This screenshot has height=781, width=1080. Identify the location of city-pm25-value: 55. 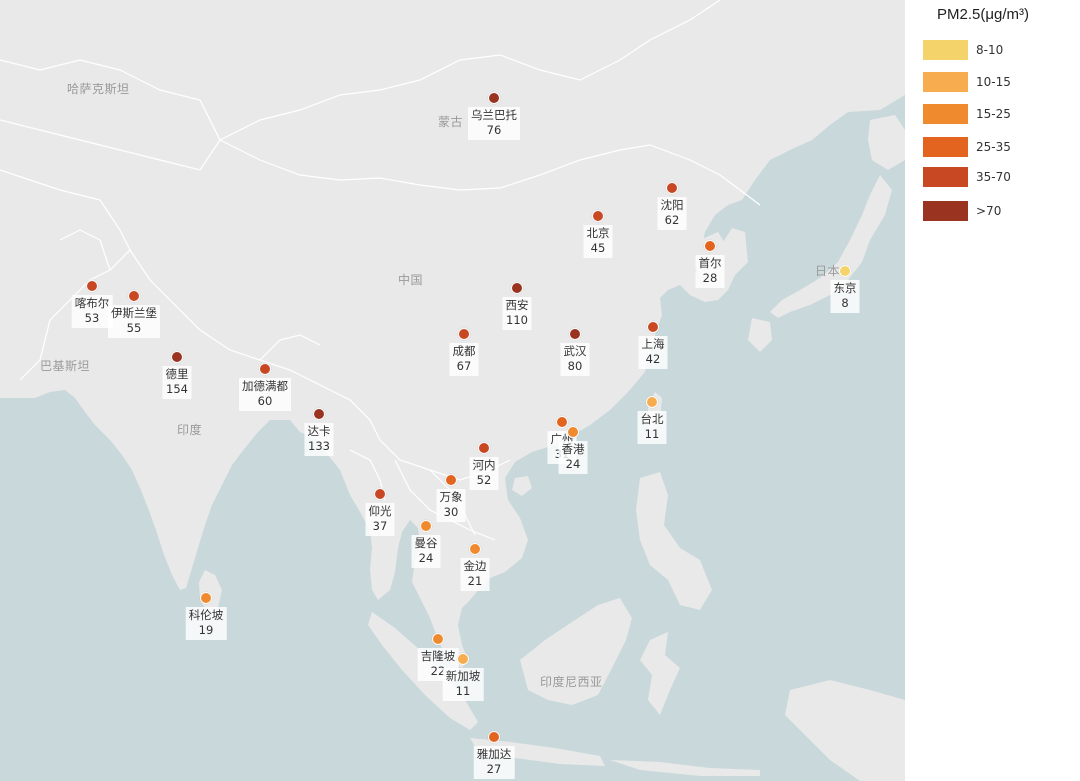
(134, 328).